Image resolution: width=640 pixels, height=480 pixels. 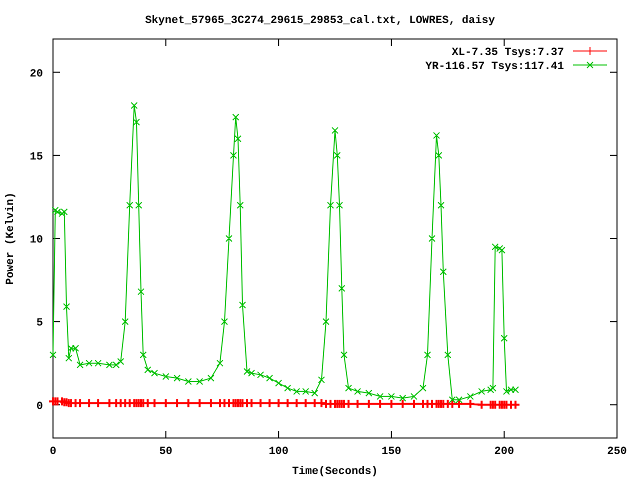 I want to click on chart-title: Skynet_57965_3C274_29615_29853_cal.txt, LOWRES, daisy, so click(x=320, y=21).